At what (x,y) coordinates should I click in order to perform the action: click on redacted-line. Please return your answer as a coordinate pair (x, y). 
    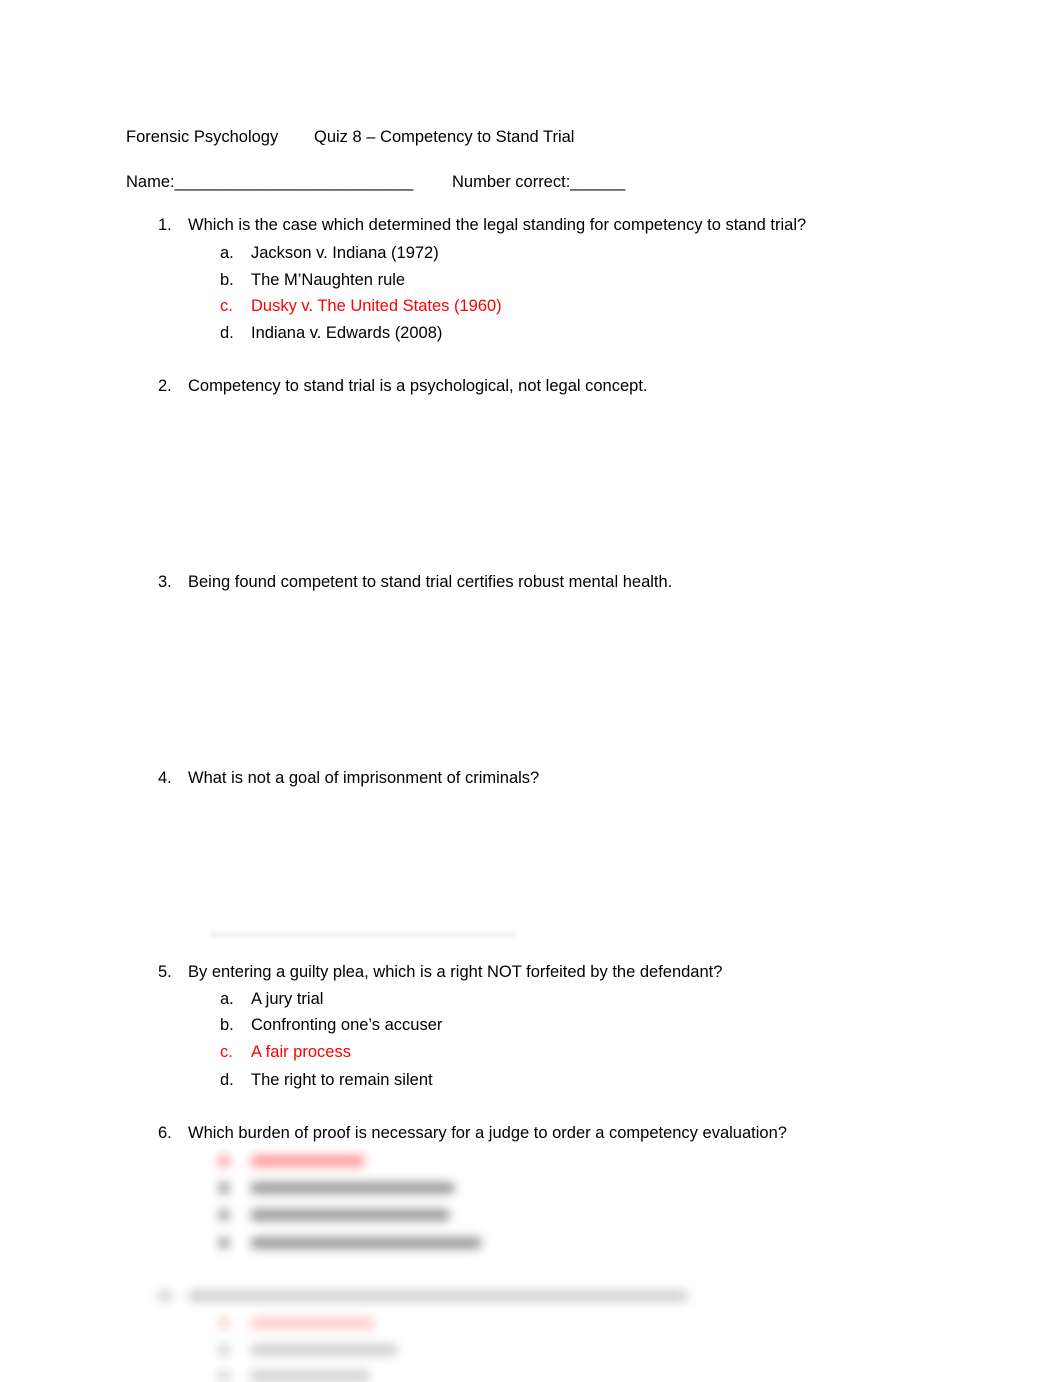
    Looking at the image, I should click on (362, 934).